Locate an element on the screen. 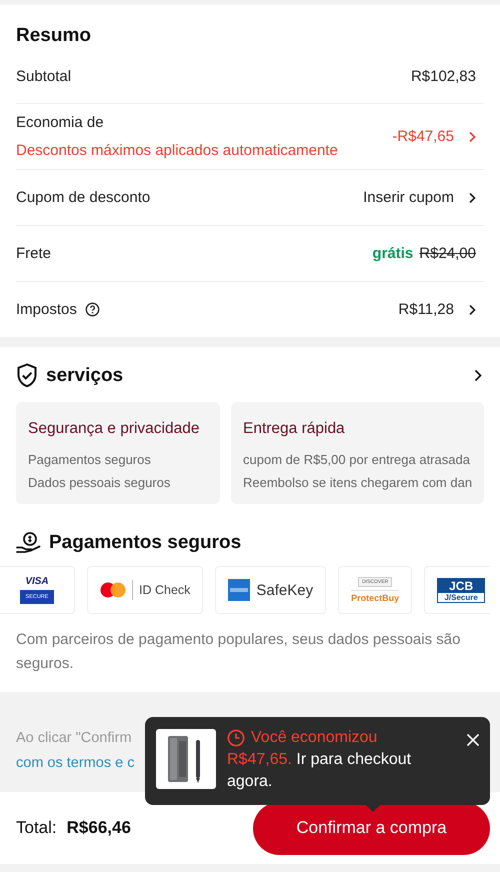 The width and height of the screenshot is (500, 872). card-title: Entrega rápida is located at coordinates (294, 429).